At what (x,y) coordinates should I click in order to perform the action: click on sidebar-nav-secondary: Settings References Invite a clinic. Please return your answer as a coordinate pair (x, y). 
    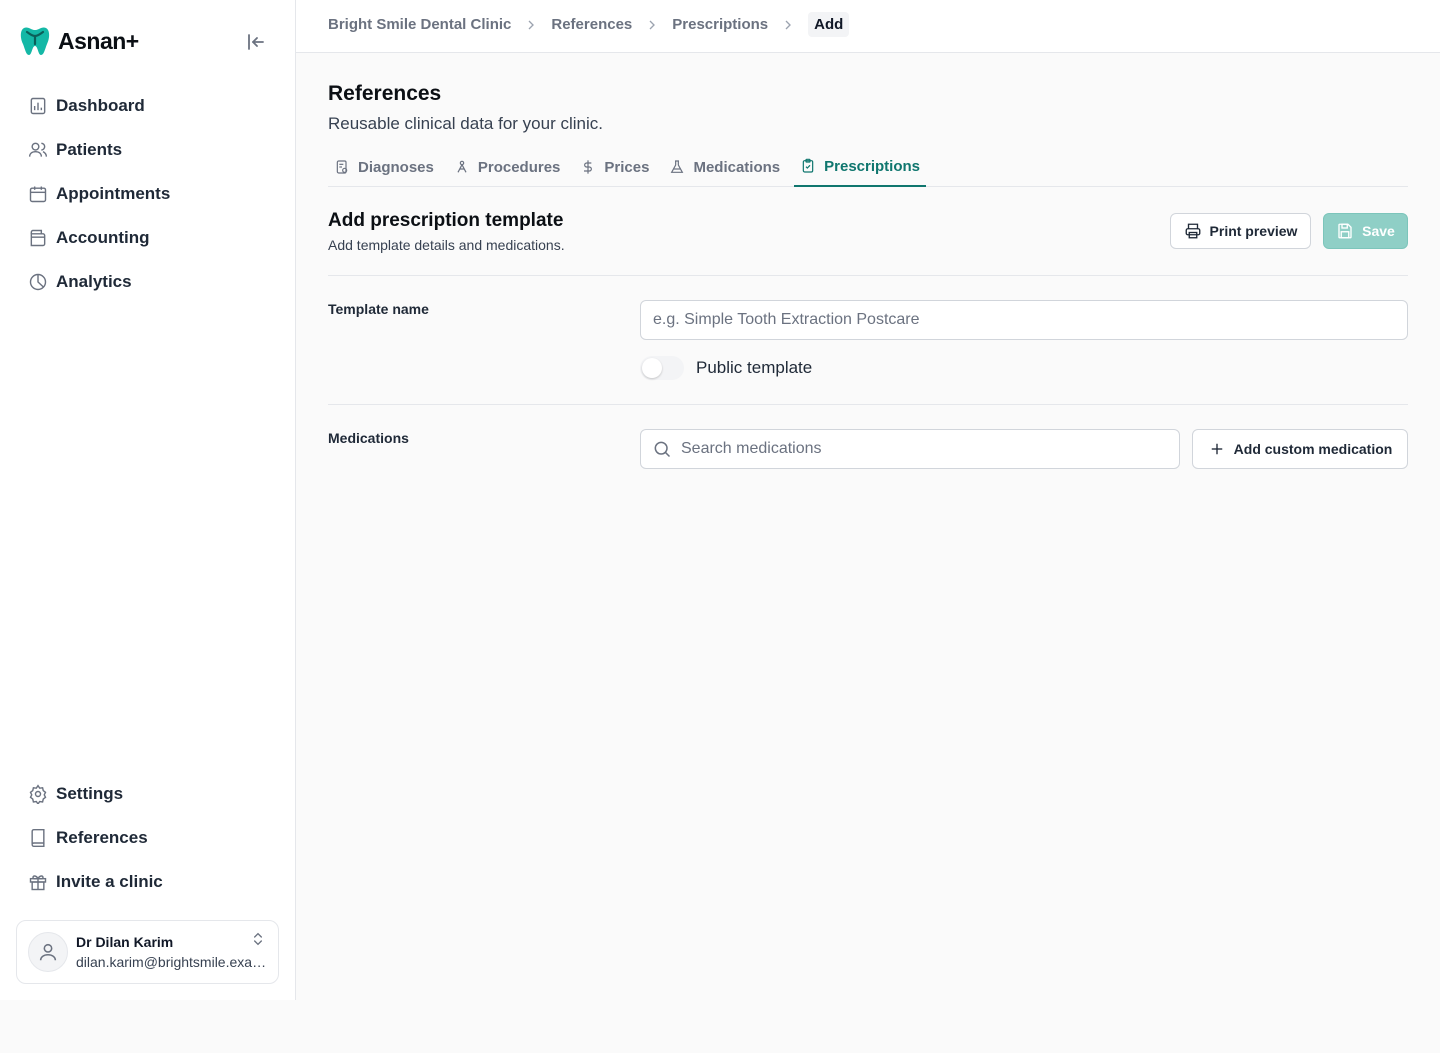
    Looking at the image, I should click on (148, 838).